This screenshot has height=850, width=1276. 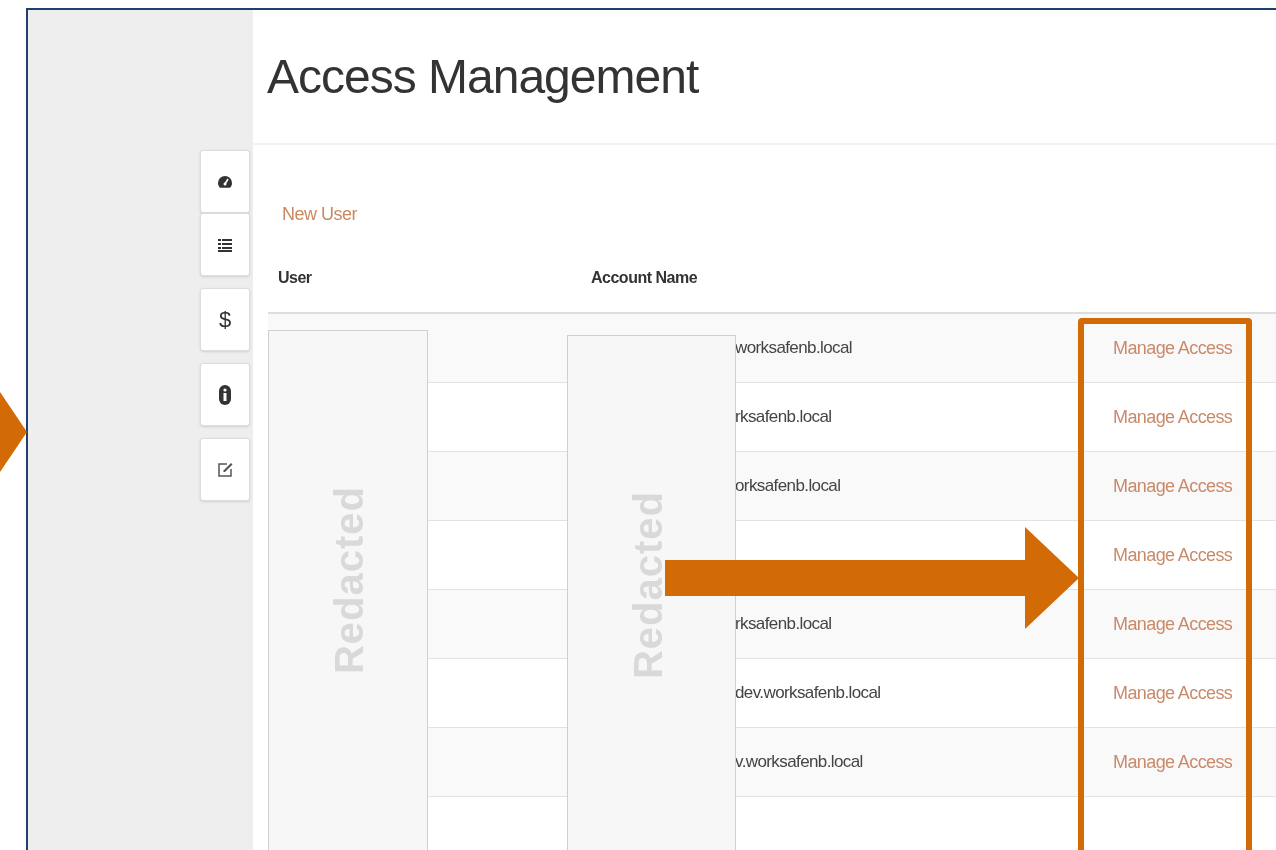 What do you see at coordinates (483, 76) in the screenshot?
I see `page-title: Access Management` at bounding box center [483, 76].